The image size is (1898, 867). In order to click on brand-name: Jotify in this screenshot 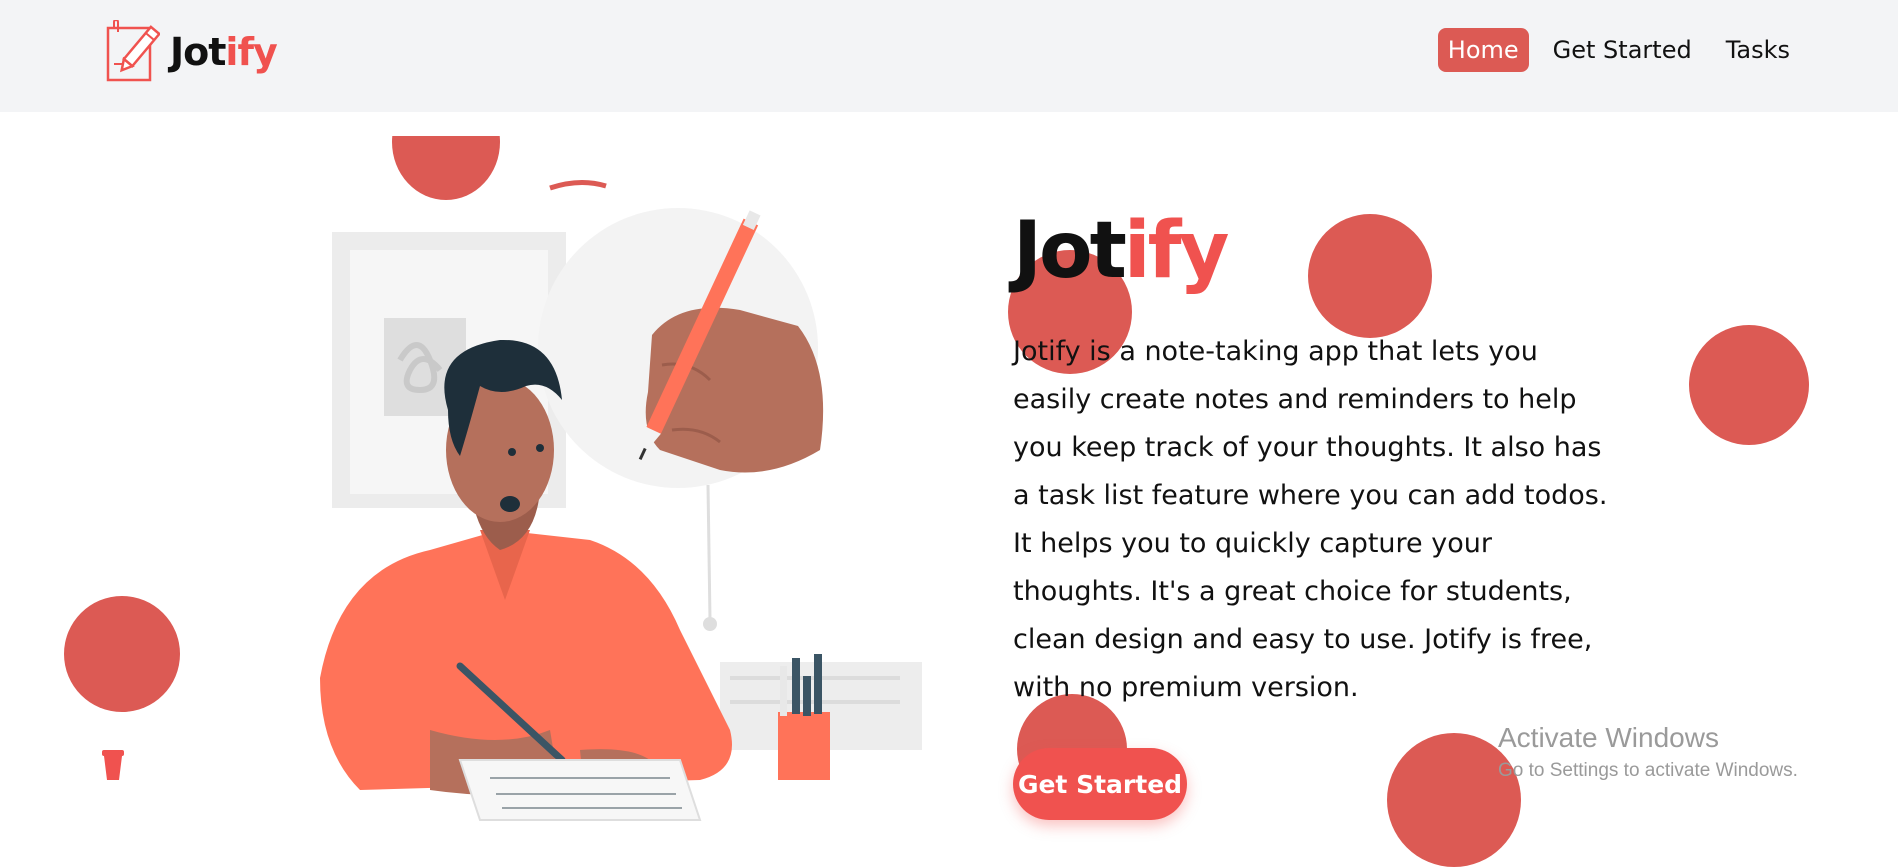, I will do `click(224, 52)`.